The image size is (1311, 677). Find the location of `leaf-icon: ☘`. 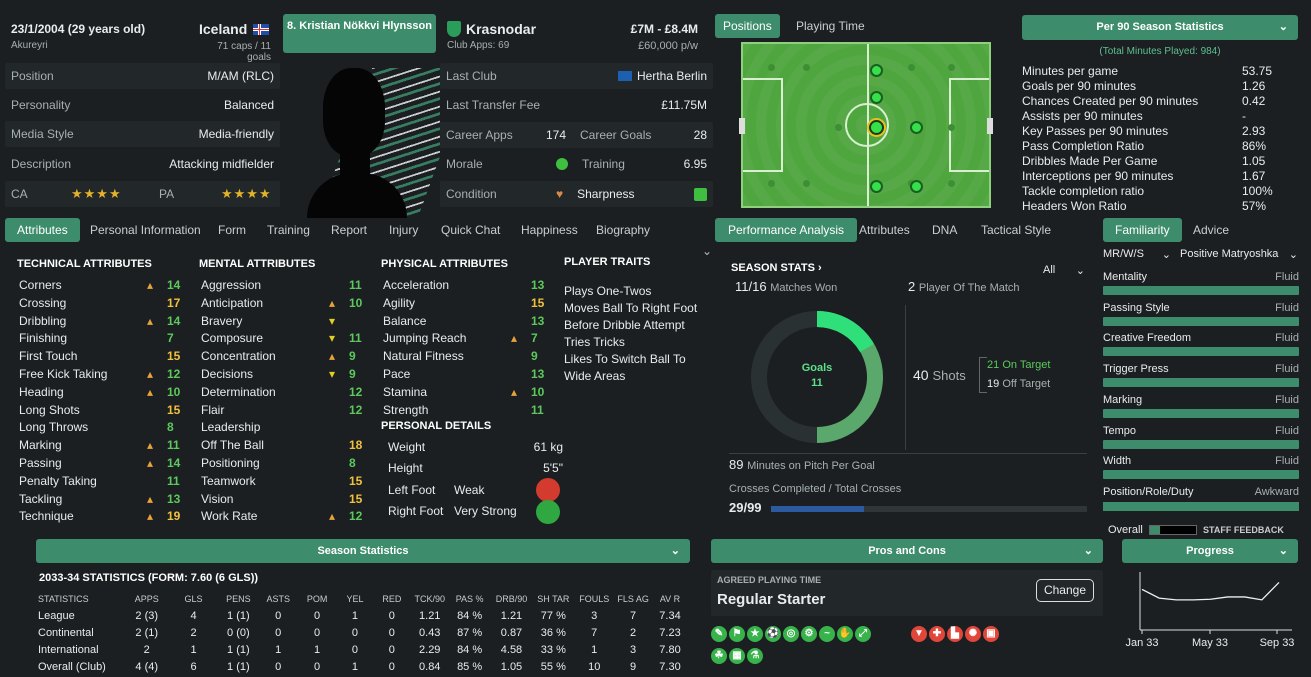

leaf-icon: ☘ is located at coordinates (719, 656).